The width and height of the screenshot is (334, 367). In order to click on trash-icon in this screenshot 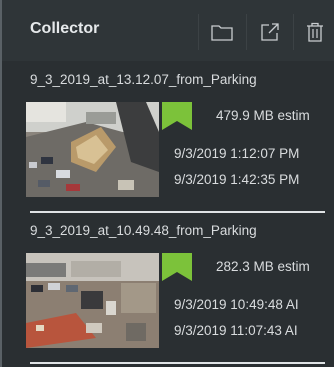, I will do `click(315, 32)`.